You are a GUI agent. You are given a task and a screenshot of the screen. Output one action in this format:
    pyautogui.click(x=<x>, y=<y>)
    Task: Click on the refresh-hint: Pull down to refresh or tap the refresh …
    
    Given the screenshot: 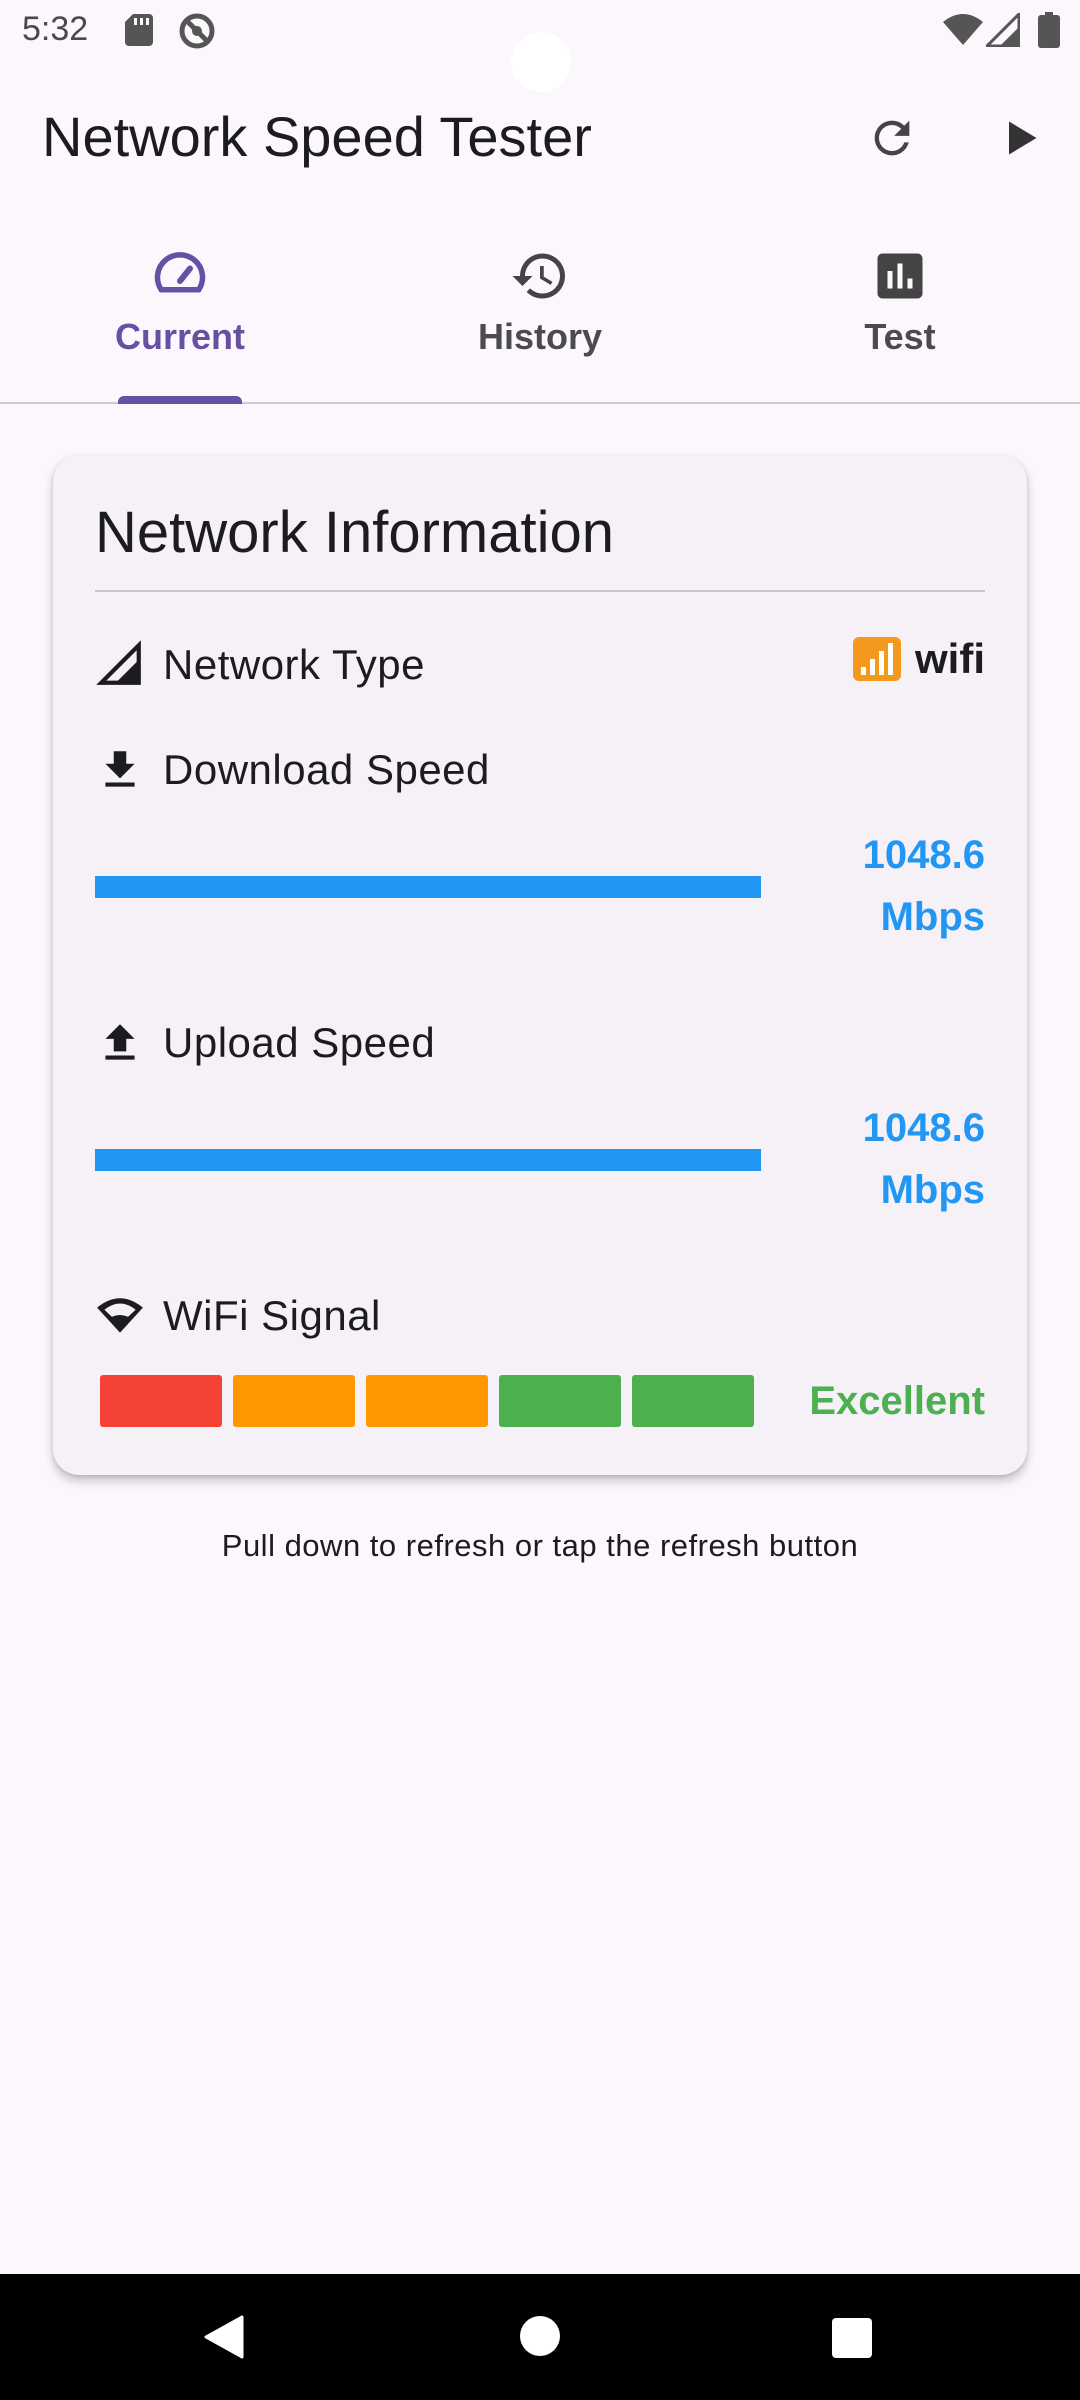 What is the action you would take?
    pyautogui.click(x=540, y=1545)
    